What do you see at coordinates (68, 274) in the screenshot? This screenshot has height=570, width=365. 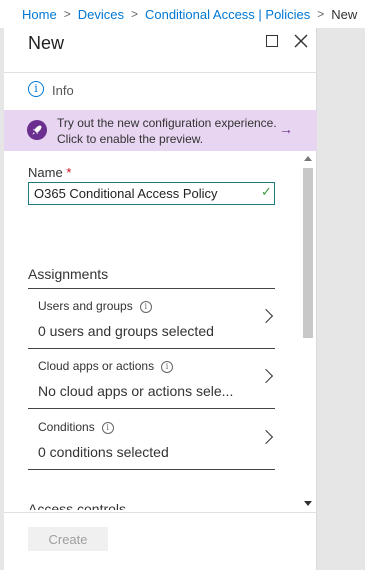 I see `assignments-heading: Assignments` at bounding box center [68, 274].